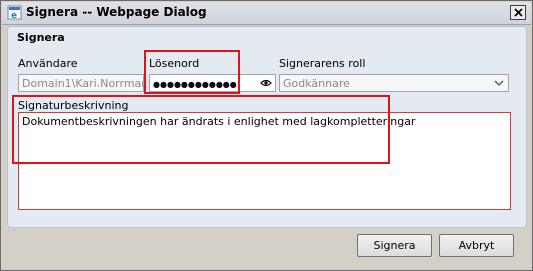 Image resolution: width=533 pixels, height=271 pixels. Describe the element at coordinates (14, 15) in the screenshot. I see `svg-text: e` at that location.